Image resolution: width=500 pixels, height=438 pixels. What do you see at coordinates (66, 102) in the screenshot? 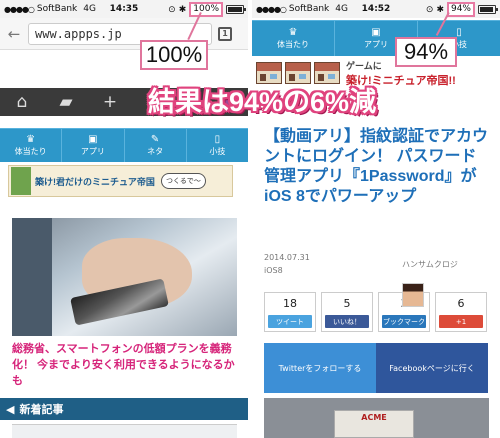
I see `comment-icon: ▰` at bounding box center [66, 102].